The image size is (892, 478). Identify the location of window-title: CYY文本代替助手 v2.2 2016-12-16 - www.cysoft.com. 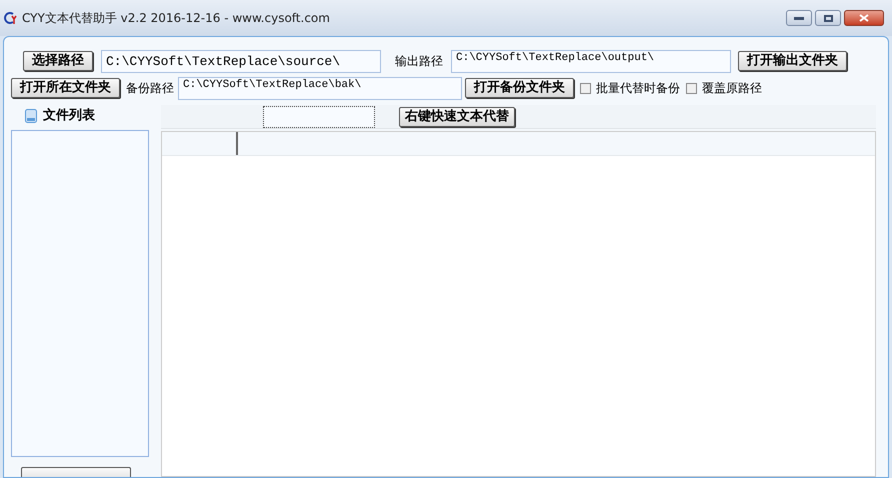
(176, 18).